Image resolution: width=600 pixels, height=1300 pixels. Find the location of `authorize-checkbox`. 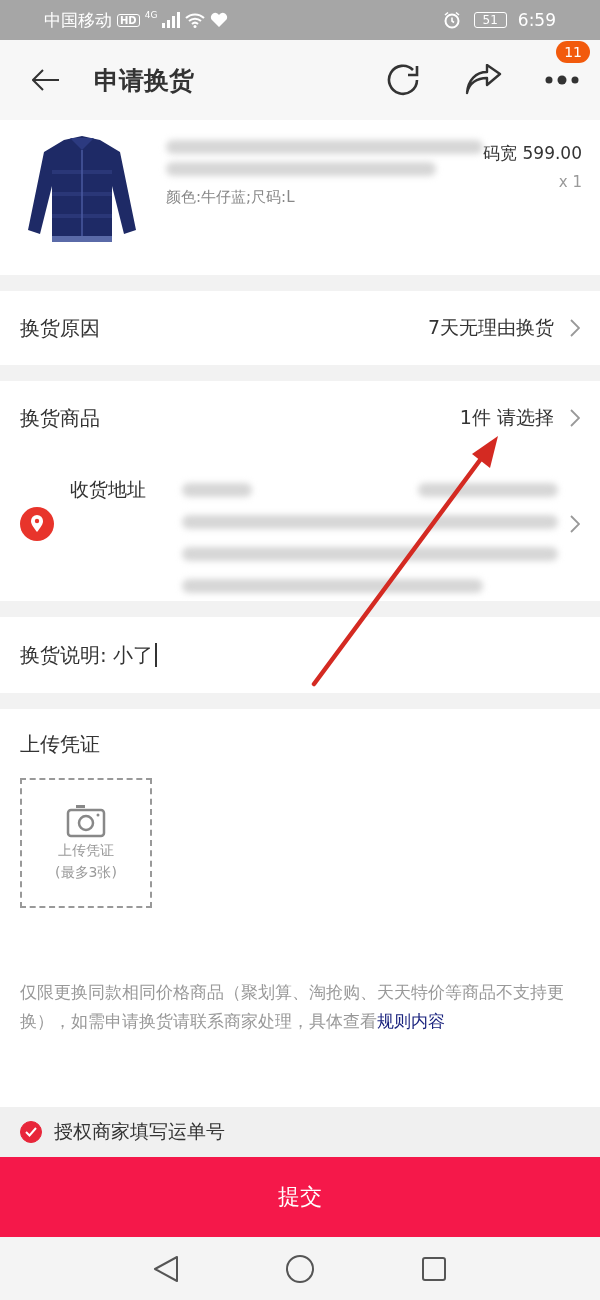

authorize-checkbox is located at coordinates (31, 1132).